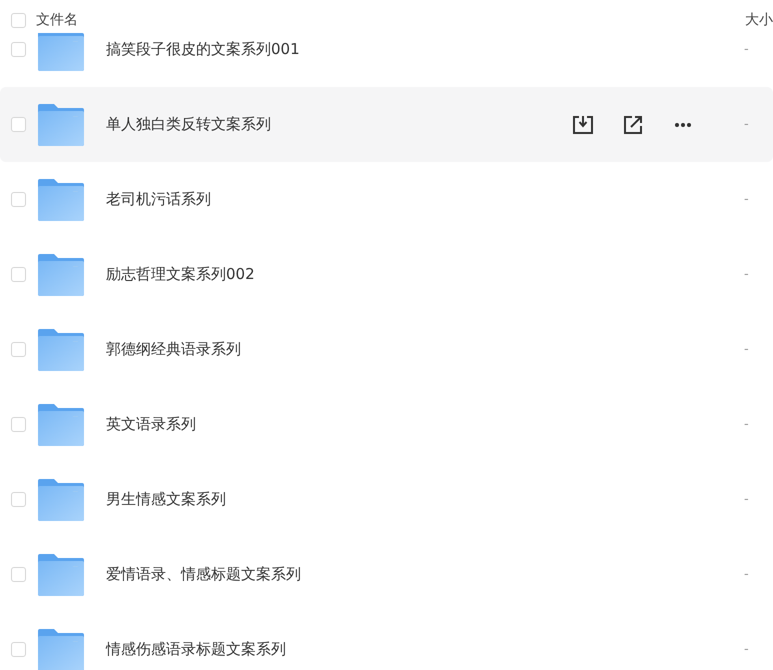 The image size is (773, 670). What do you see at coordinates (386, 199) in the screenshot?
I see `file-row: 老司机污话系列 -` at bounding box center [386, 199].